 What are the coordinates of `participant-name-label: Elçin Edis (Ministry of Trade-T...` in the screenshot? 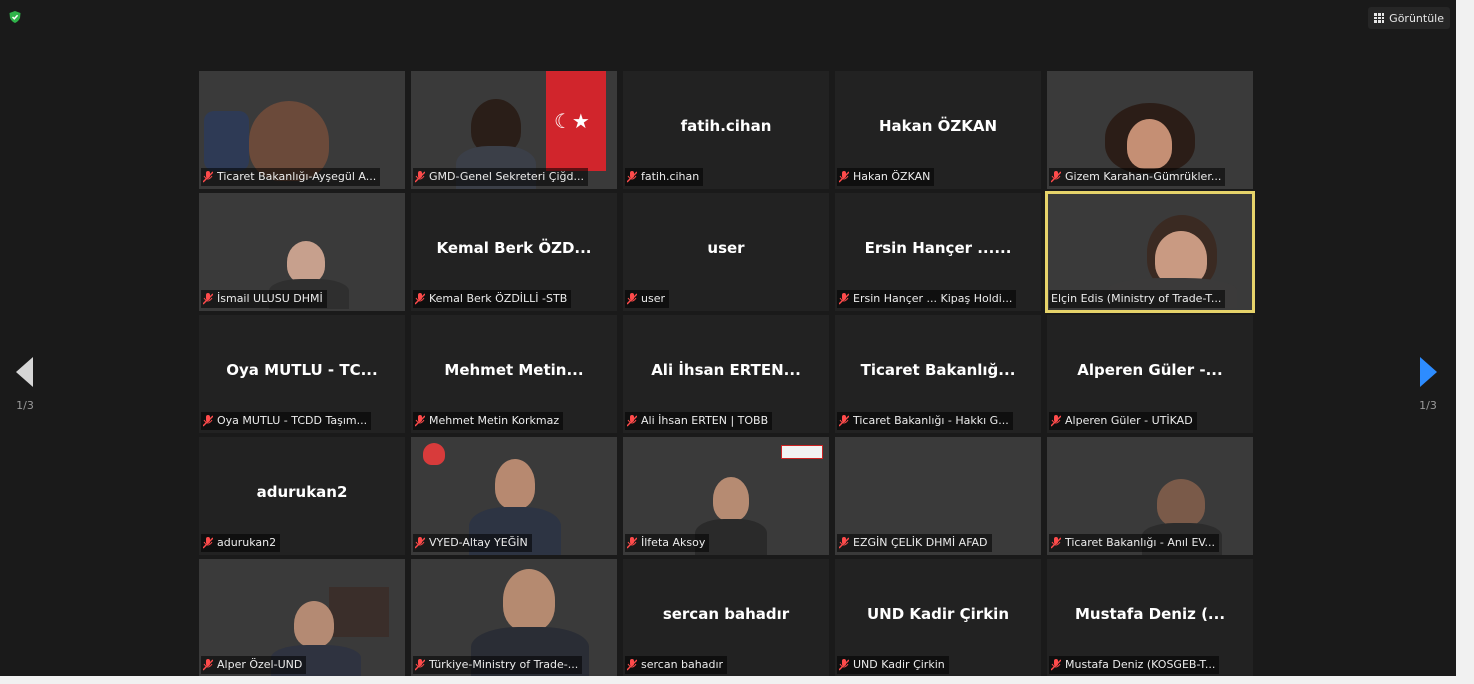 It's located at (1137, 299).